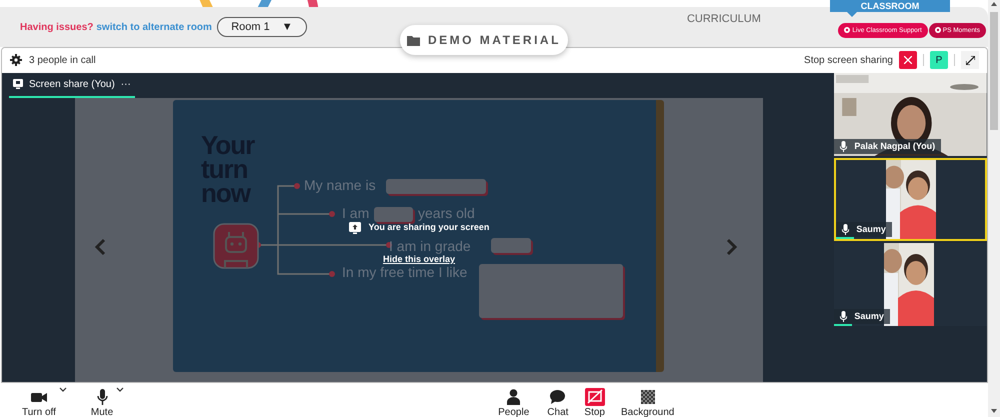 The image size is (1000, 417). I want to click on scrollbar, so click(994, 208).